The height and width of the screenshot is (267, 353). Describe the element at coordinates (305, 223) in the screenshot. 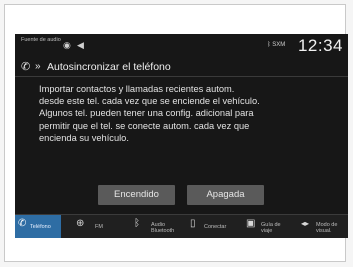

I see `display-mode-icon: ◂▸` at that location.